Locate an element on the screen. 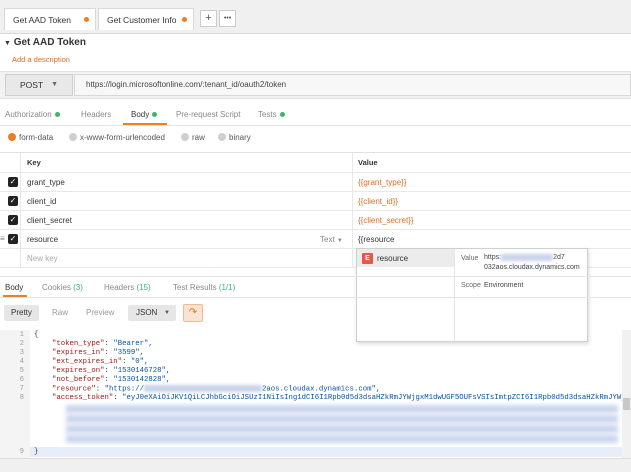  value-label: Value is located at coordinates (470, 258).